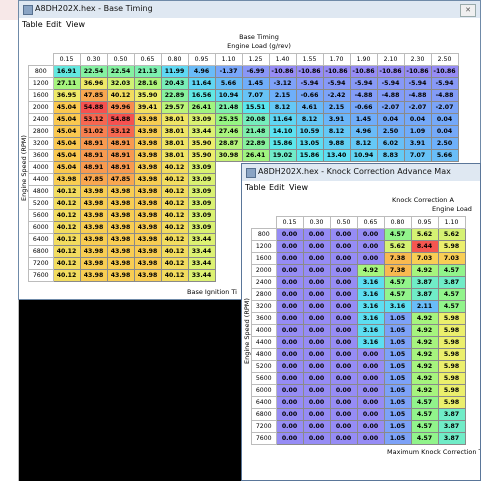 This screenshot has width=481, height=481. I want to click on table-cell: 28.16, so click(147, 83).